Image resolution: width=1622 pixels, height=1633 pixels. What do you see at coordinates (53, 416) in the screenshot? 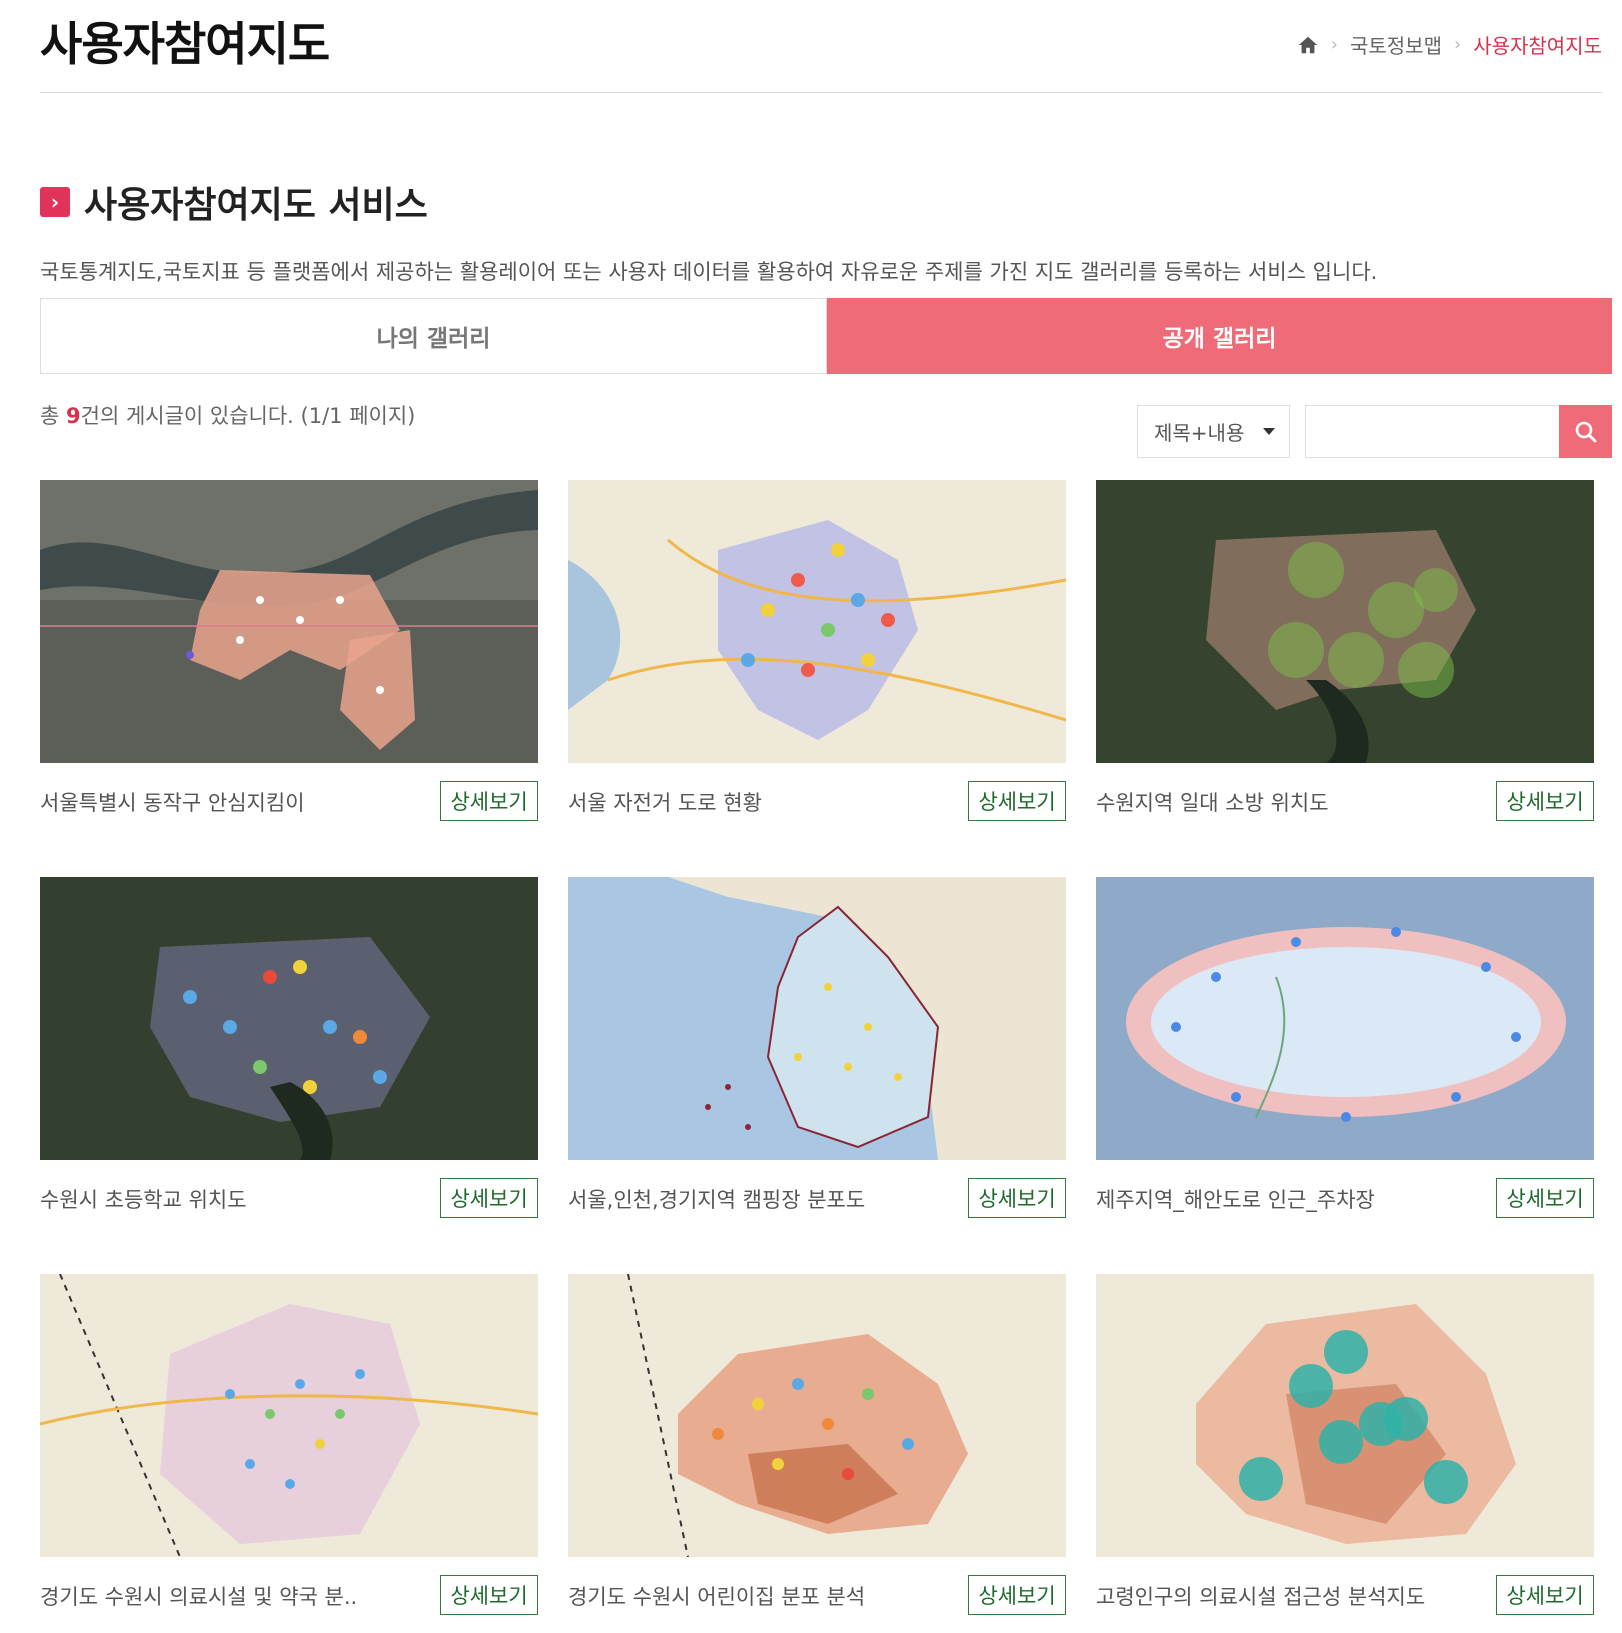
I see `count-prefix: 총` at bounding box center [53, 416].